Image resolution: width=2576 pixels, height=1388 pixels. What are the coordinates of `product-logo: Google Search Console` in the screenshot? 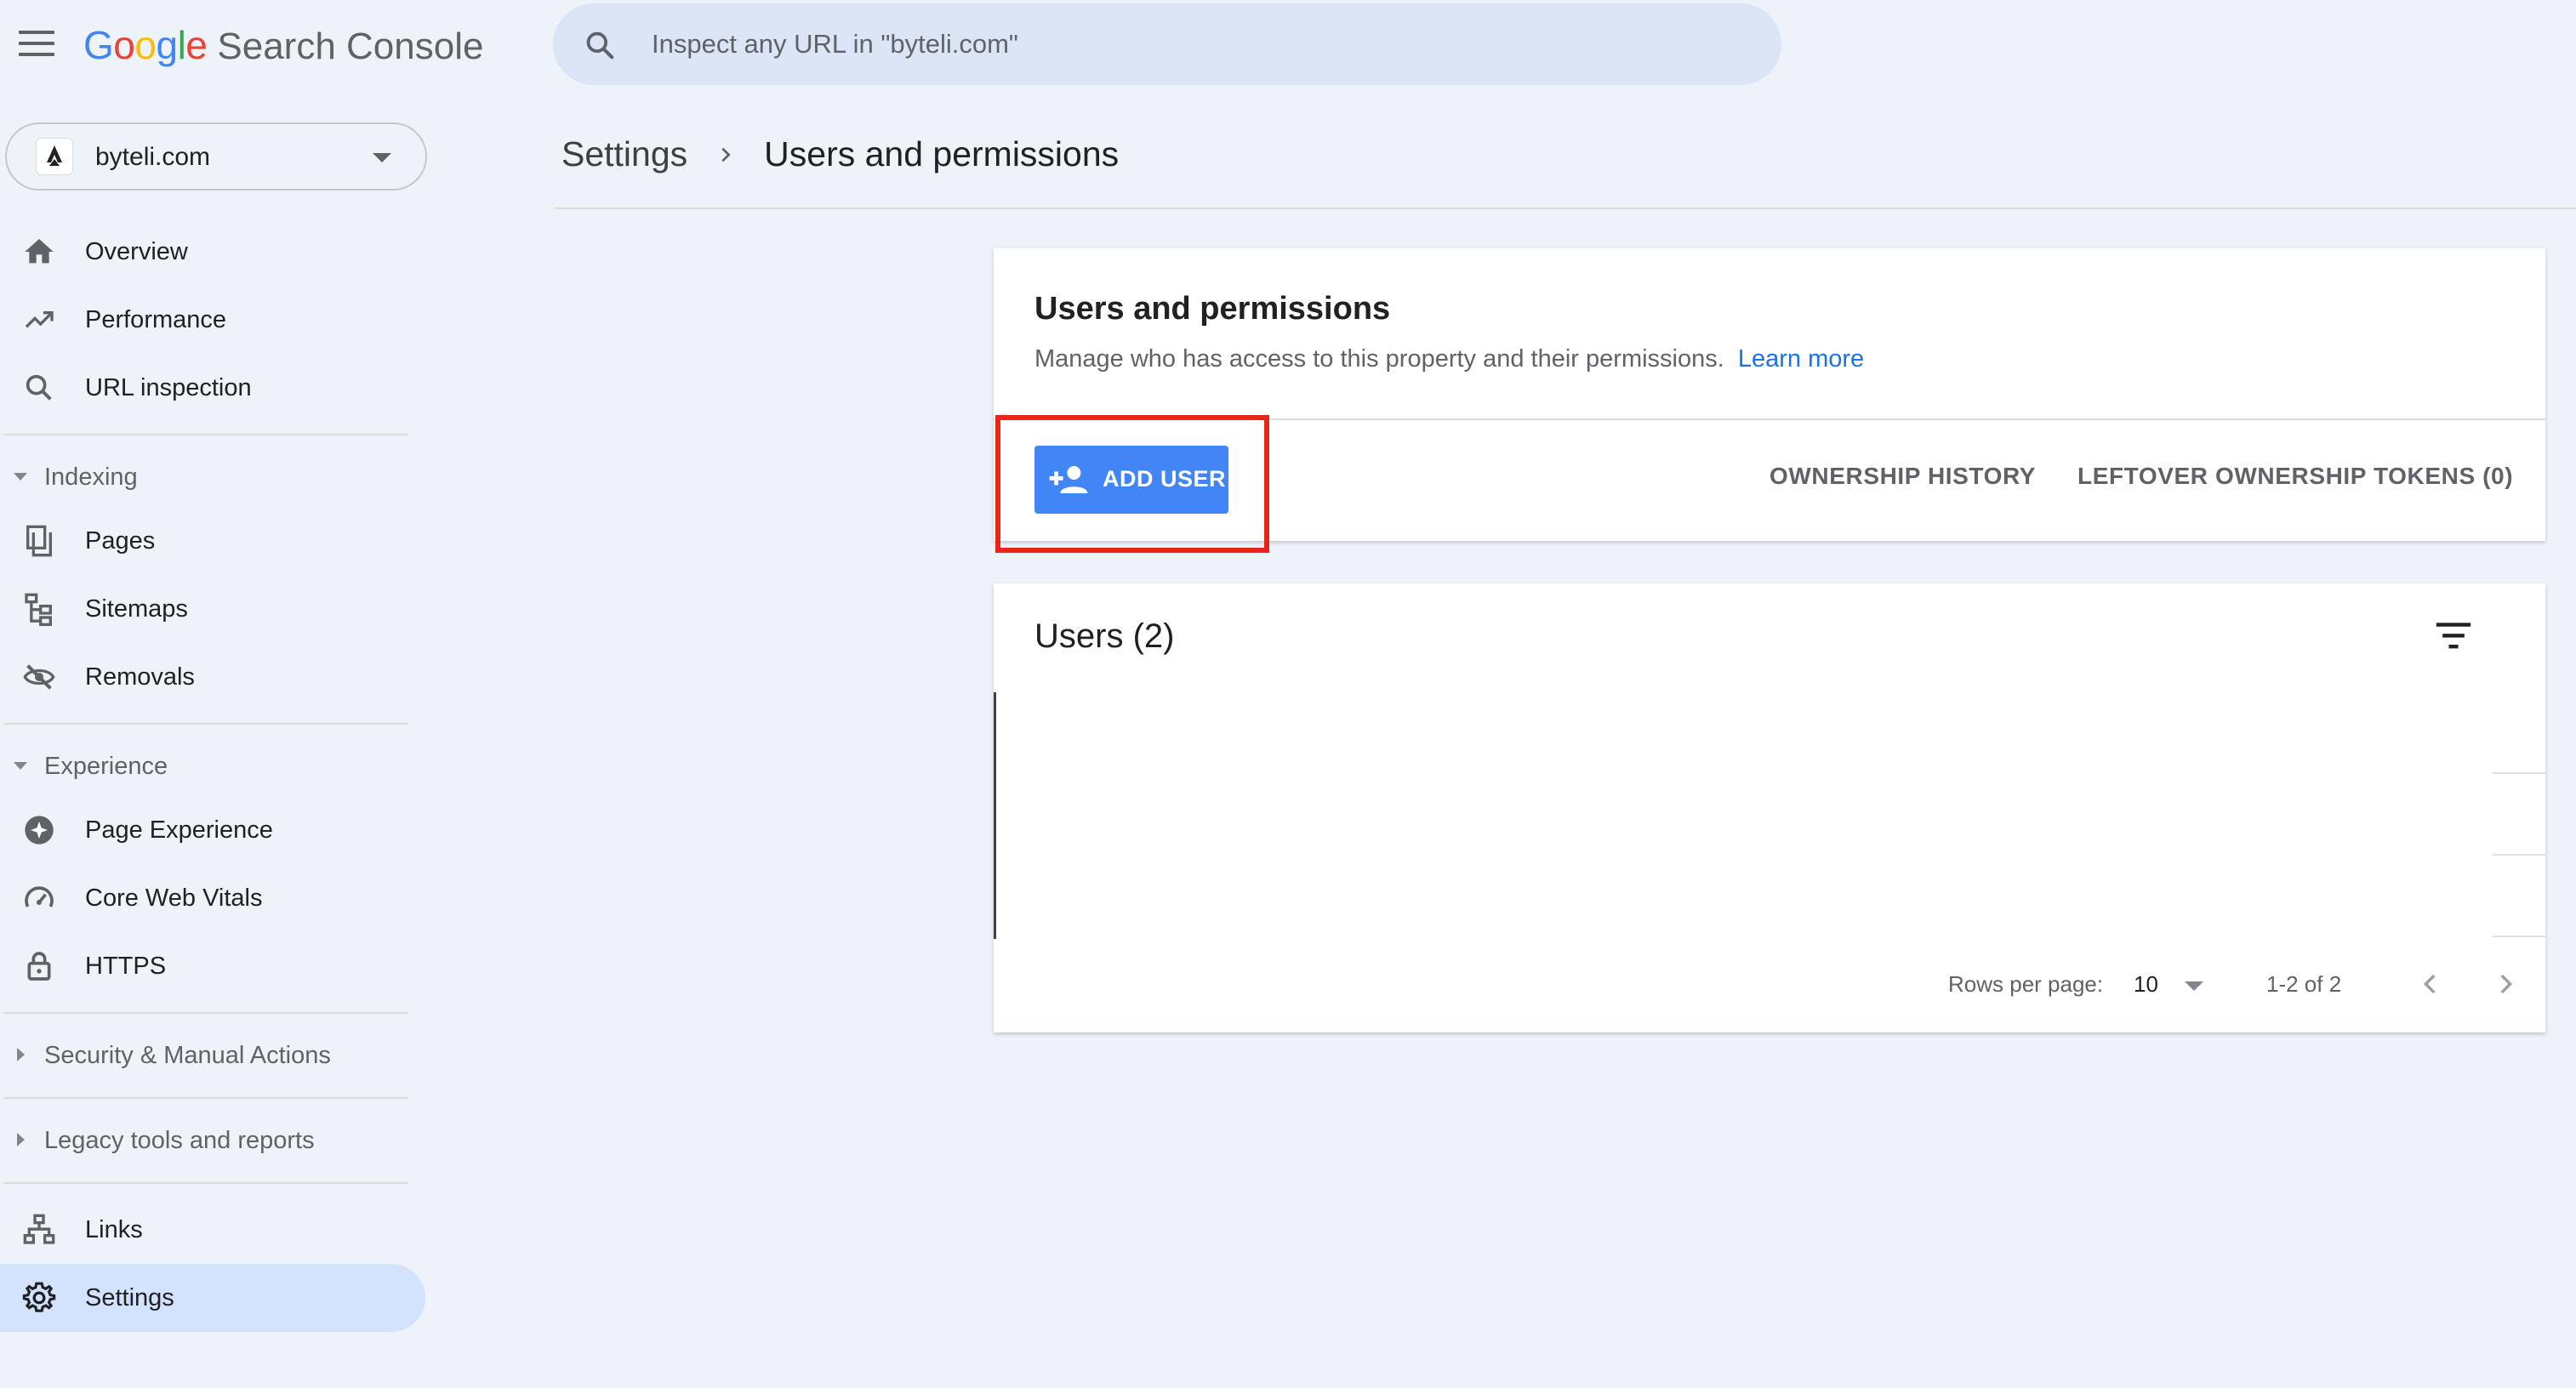 It's located at (283, 46).